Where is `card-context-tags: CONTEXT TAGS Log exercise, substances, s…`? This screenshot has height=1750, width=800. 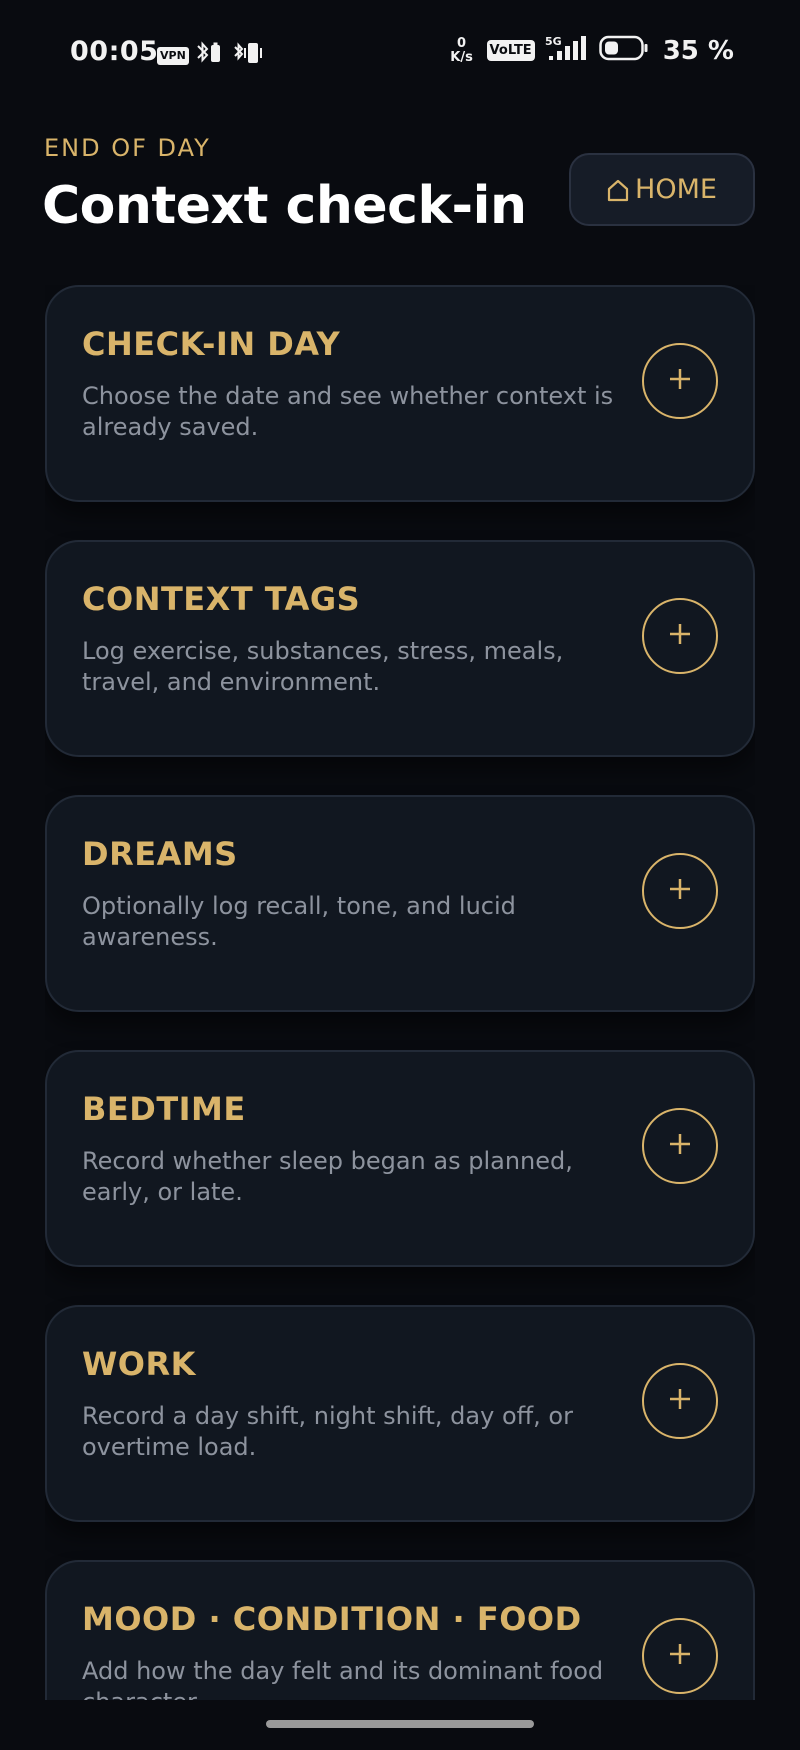
card-context-tags: CONTEXT TAGS Log exercise, substances, s… is located at coordinates (400, 648).